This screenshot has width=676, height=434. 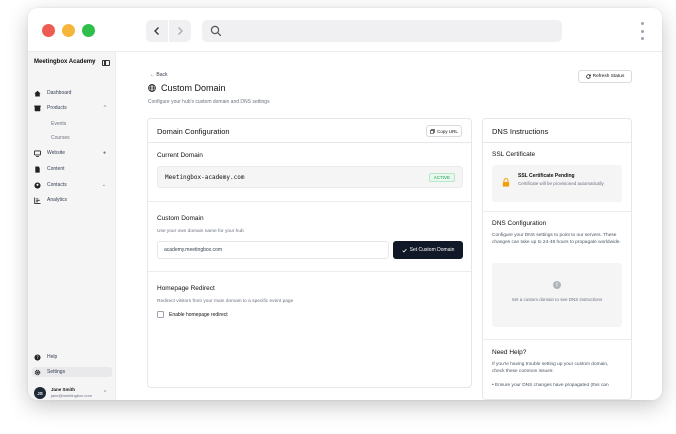 I want to click on chevron-left-icon, so click(x=156, y=31).